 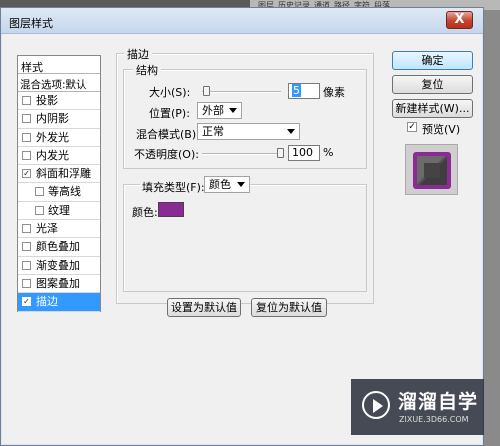 I want to click on fill-type-select-value: 颜色, so click(x=220, y=184).